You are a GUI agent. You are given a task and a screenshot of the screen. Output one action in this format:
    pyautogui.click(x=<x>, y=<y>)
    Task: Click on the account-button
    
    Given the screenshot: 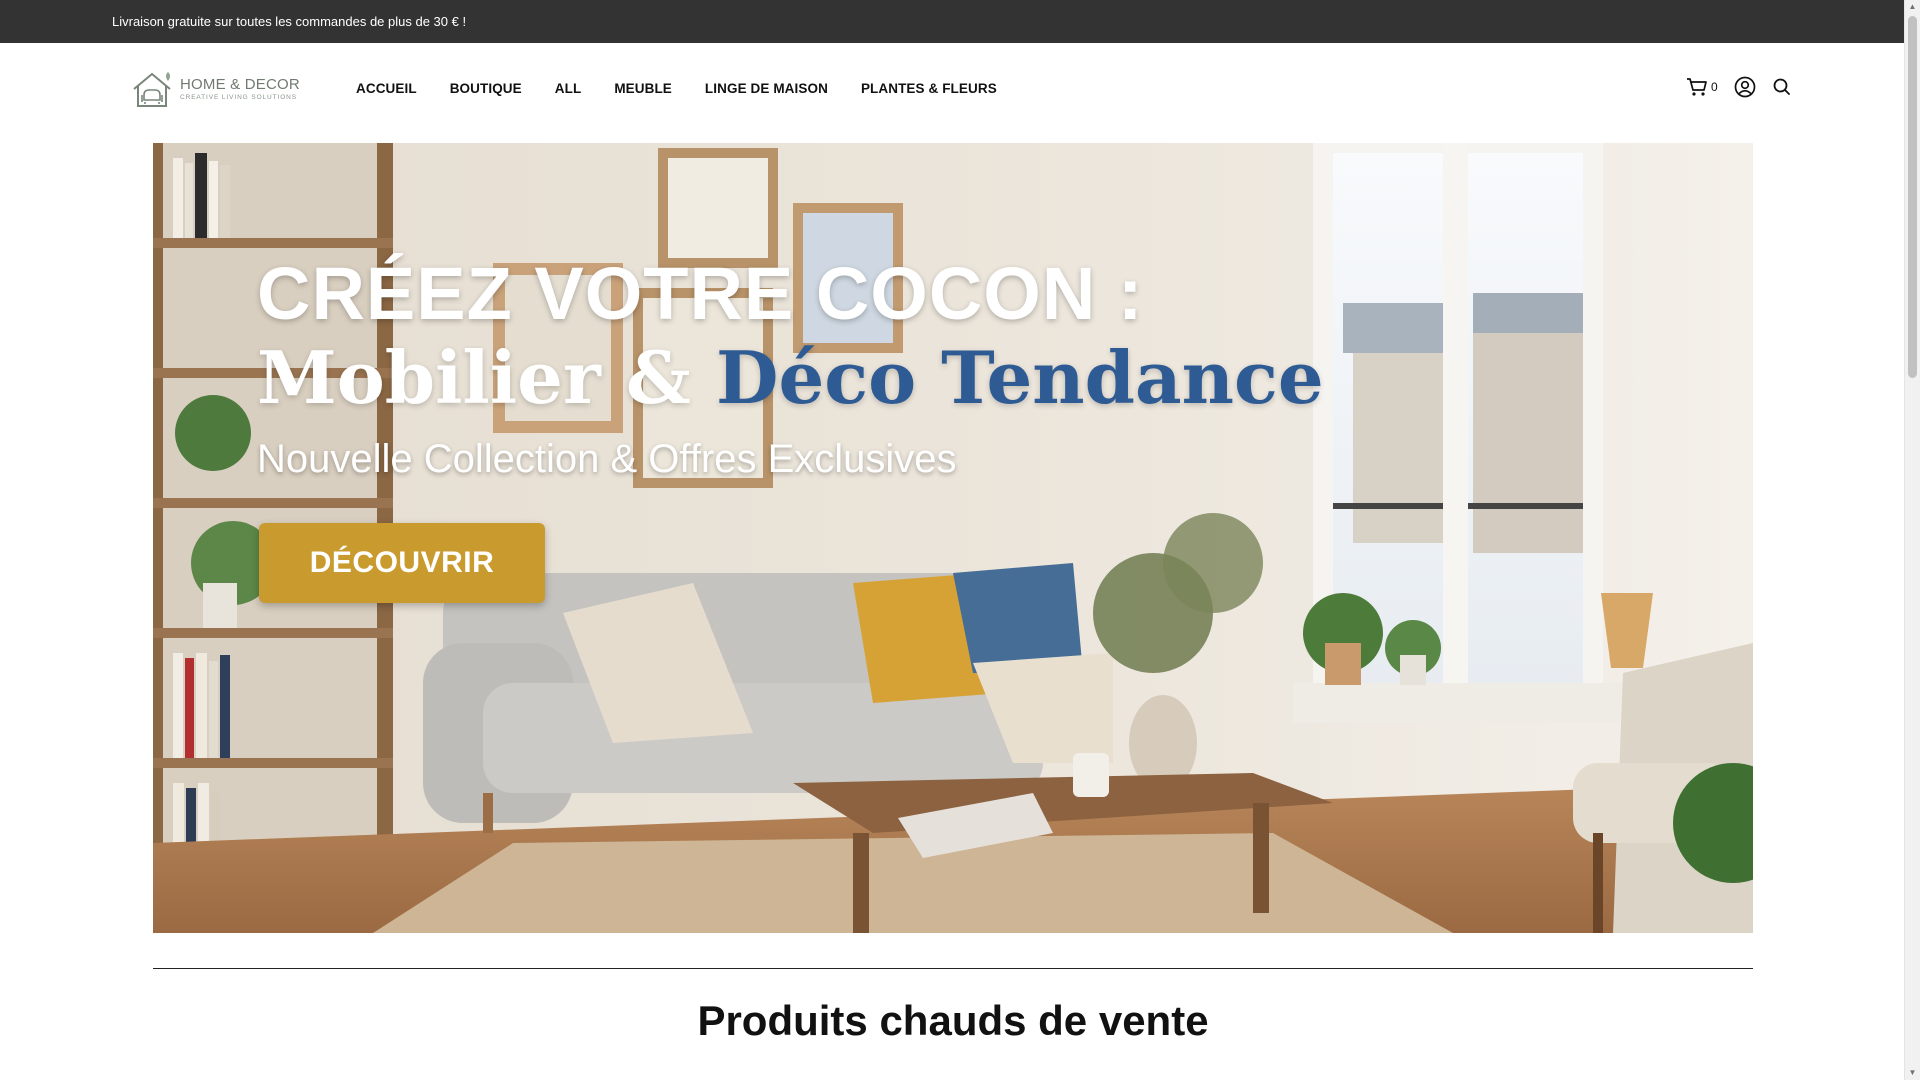 What is the action you would take?
    pyautogui.click(x=1745, y=87)
    